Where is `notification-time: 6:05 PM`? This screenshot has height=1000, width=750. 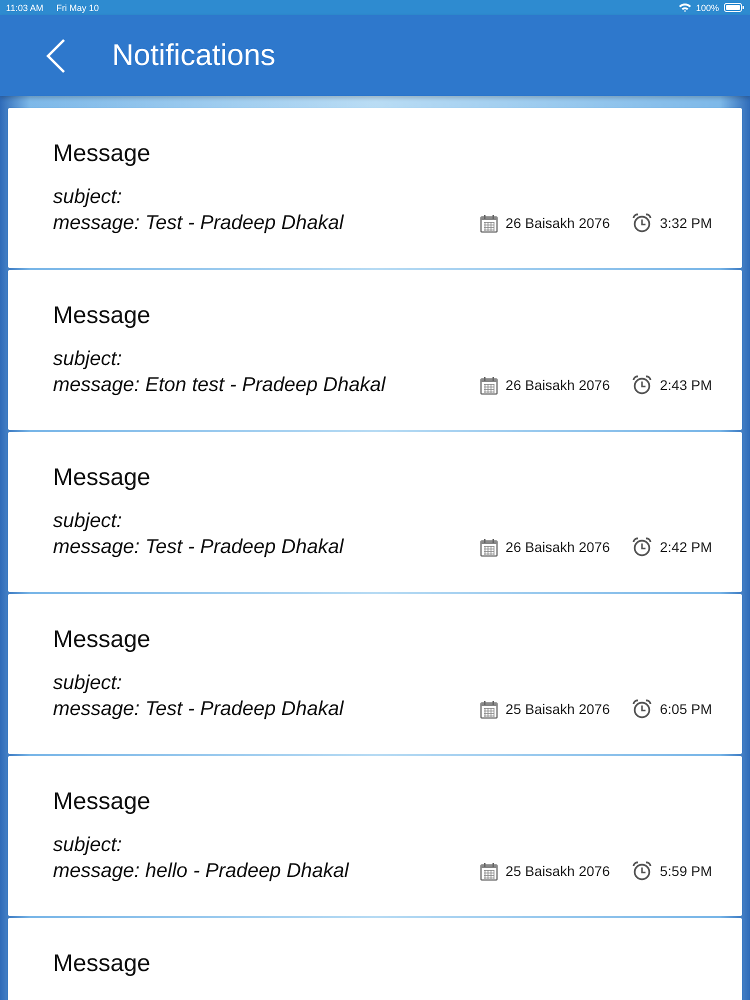
notification-time: 6:05 PM is located at coordinates (686, 709).